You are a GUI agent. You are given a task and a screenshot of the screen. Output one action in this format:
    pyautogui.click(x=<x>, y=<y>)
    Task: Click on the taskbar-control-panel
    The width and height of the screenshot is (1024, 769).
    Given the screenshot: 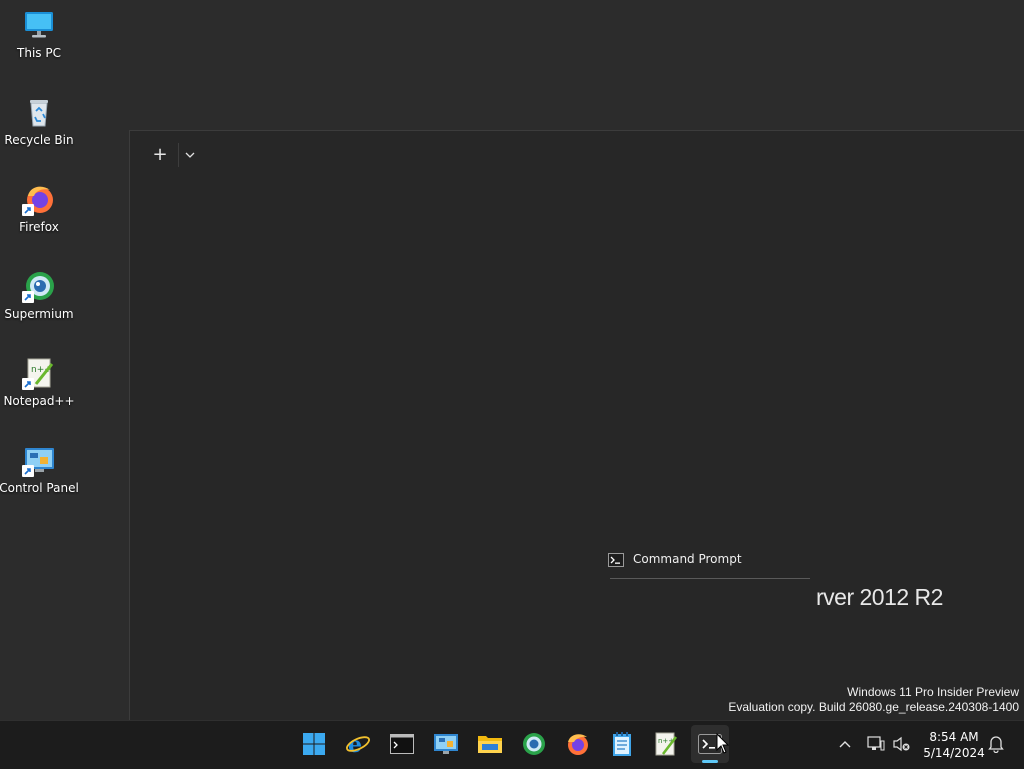 What is the action you would take?
    pyautogui.click(x=446, y=744)
    